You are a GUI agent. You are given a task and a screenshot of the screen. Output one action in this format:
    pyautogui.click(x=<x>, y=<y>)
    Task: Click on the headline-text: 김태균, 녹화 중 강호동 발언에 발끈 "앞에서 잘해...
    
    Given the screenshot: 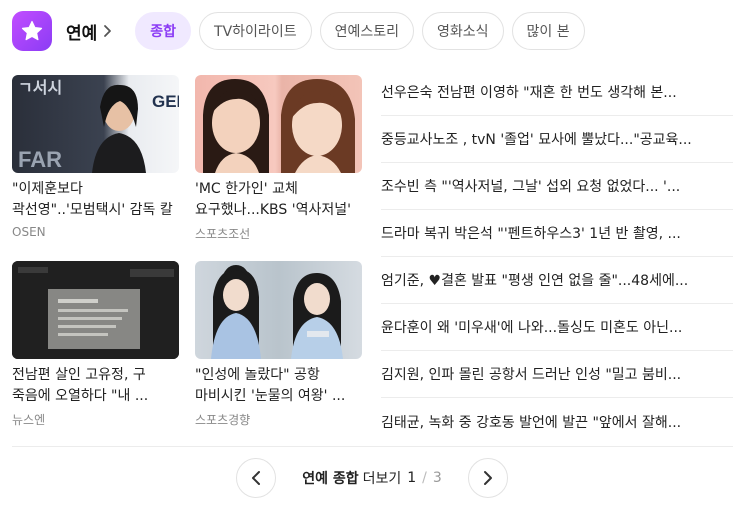 What is the action you would take?
    pyautogui.click(x=531, y=422)
    